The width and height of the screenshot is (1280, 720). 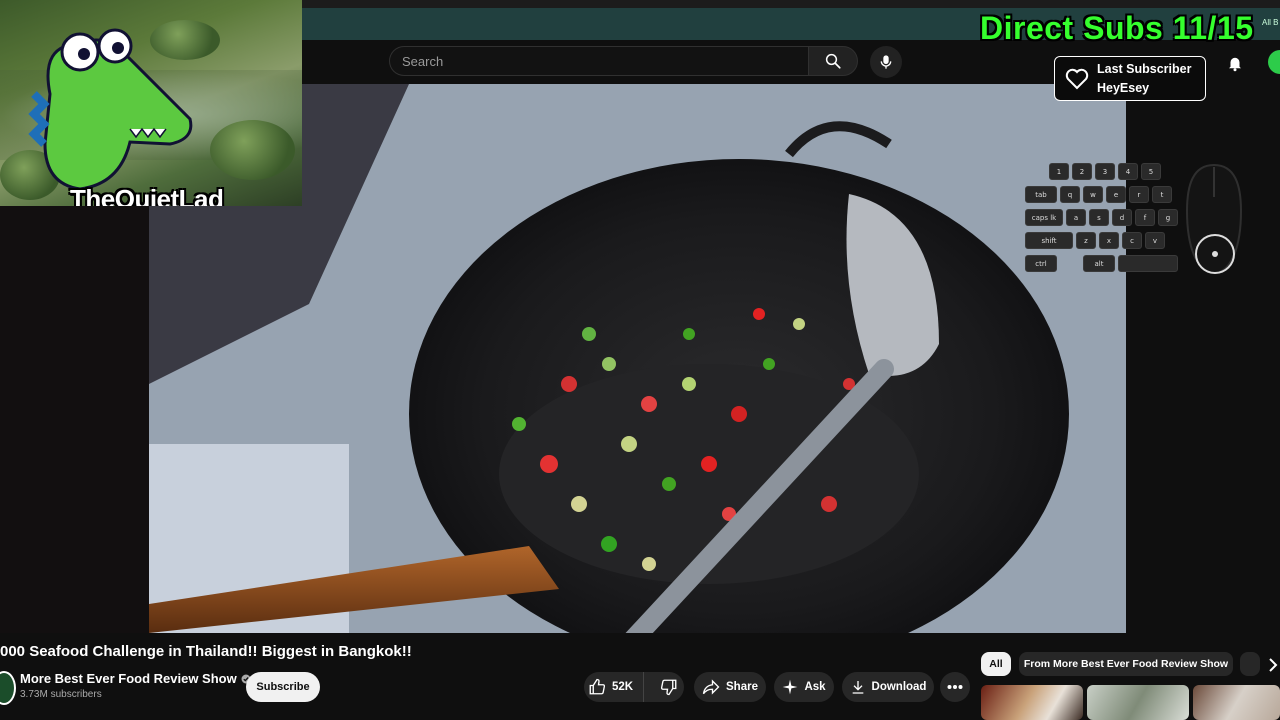 What do you see at coordinates (1086, 240) in the screenshot?
I see `key: z` at bounding box center [1086, 240].